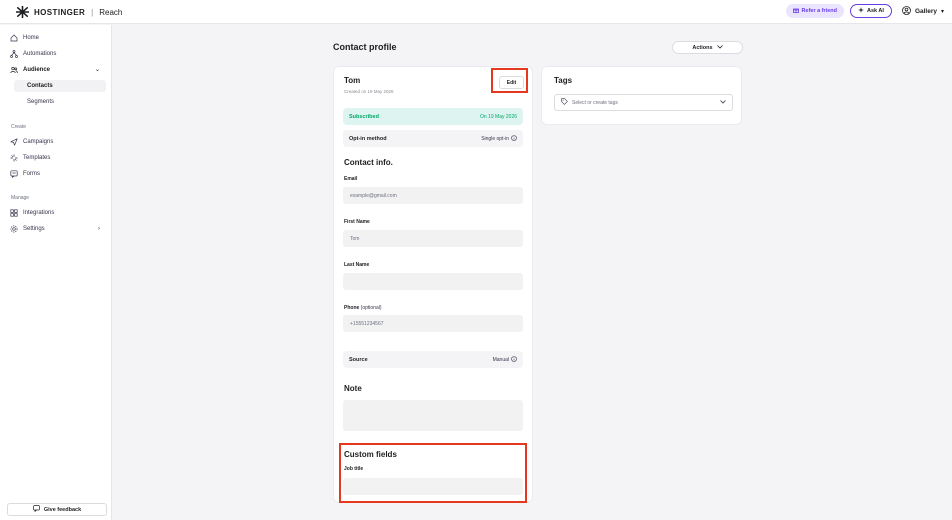 This screenshot has height=520, width=952. I want to click on actions-button: Actions, so click(707, 47).